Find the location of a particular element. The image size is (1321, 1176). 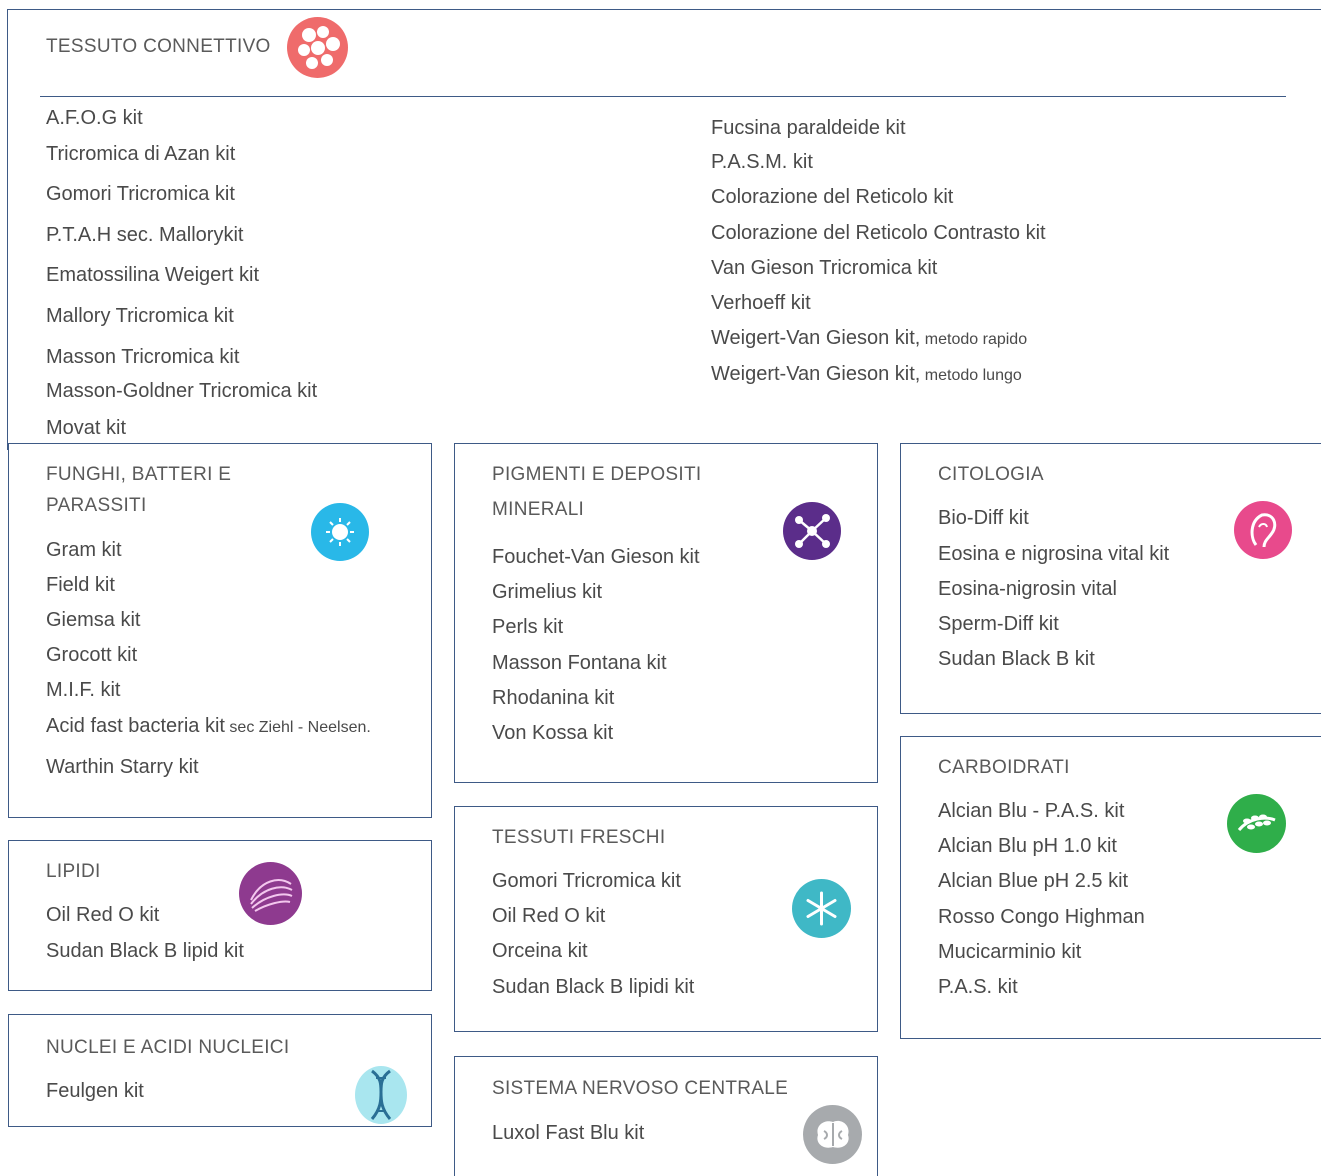

lipidi-title: LIPIDI is located at coordinates (73, 871).